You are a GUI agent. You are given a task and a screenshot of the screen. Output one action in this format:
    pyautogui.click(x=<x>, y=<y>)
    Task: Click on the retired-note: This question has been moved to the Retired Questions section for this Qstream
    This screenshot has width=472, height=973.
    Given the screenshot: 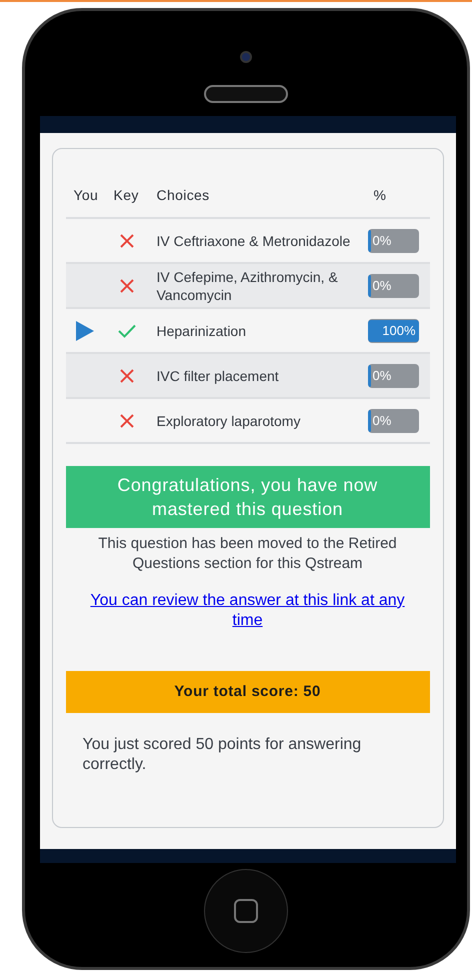 What is the action you would take?
    pyautogui.click(x=247, y=554)
    